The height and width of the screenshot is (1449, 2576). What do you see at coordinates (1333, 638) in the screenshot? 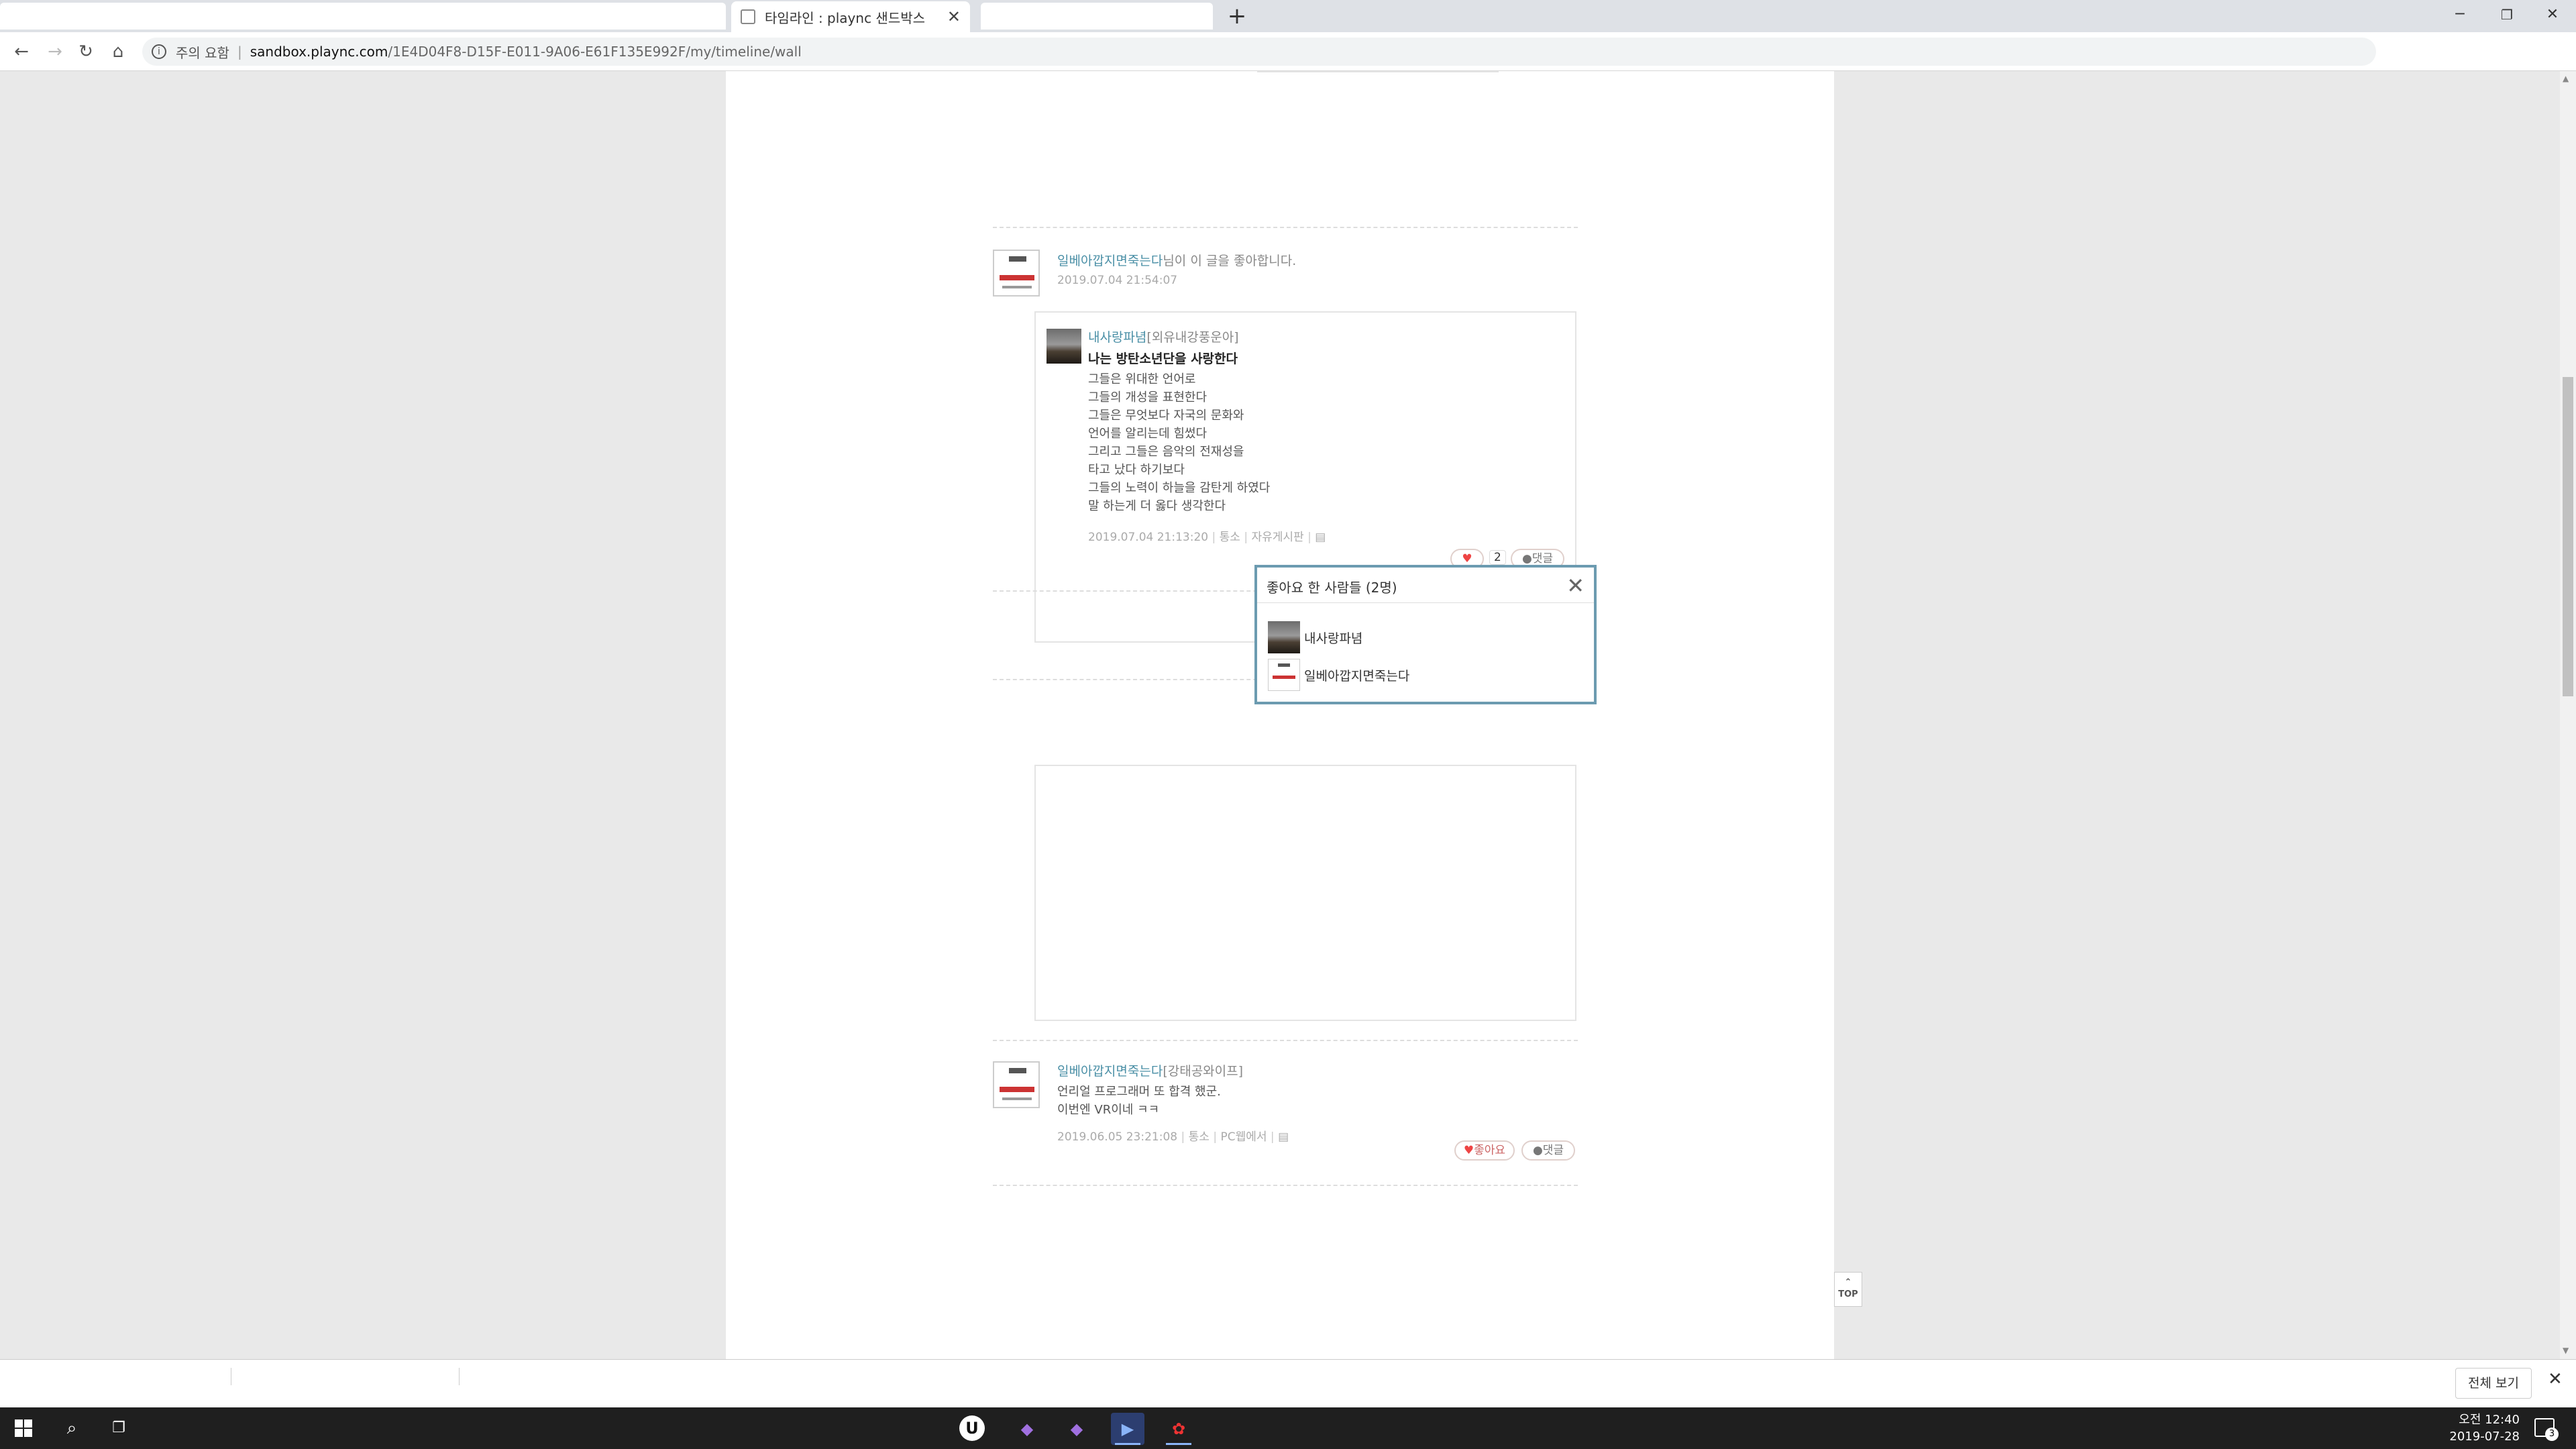
I see `like-user-name: 내사랑파념` at bounding box center [1333, 638].